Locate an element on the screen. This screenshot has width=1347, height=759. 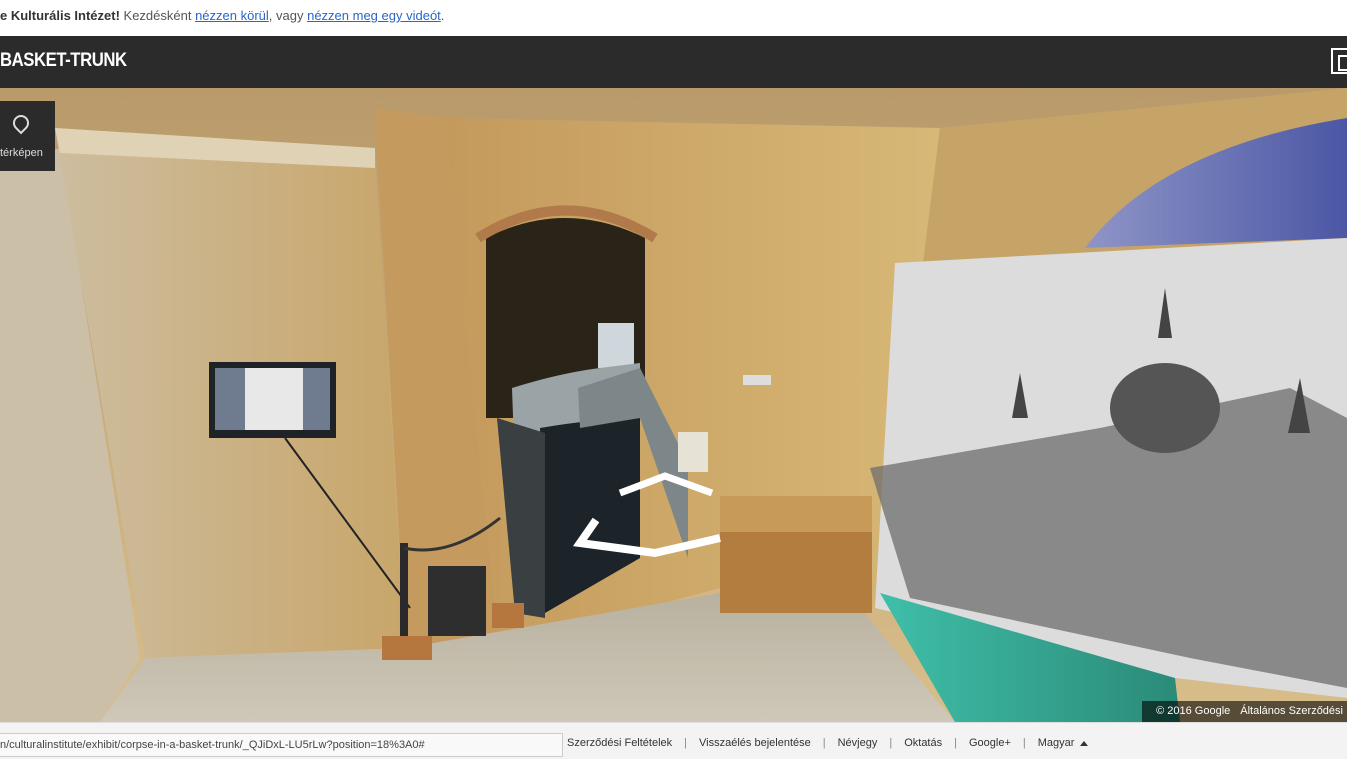
map-copyright: © 2016 Google Általános Szerződési is located at coordinates (1244, 711).